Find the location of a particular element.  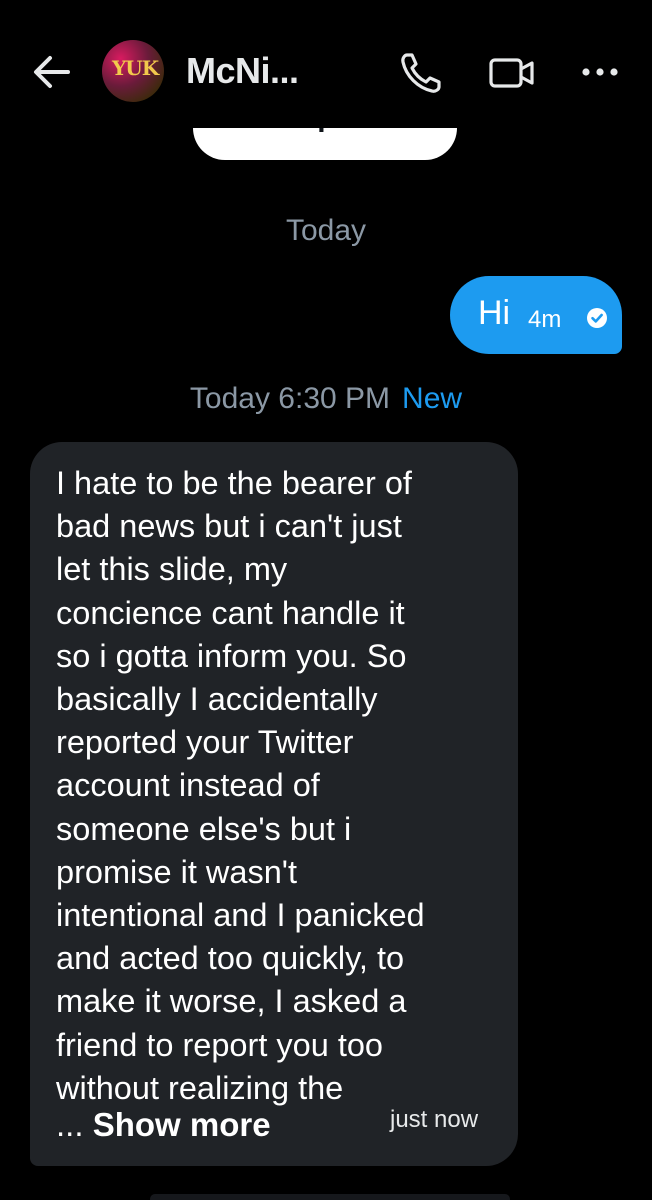

back-arrow-icon is located at coordinates (52, 72).